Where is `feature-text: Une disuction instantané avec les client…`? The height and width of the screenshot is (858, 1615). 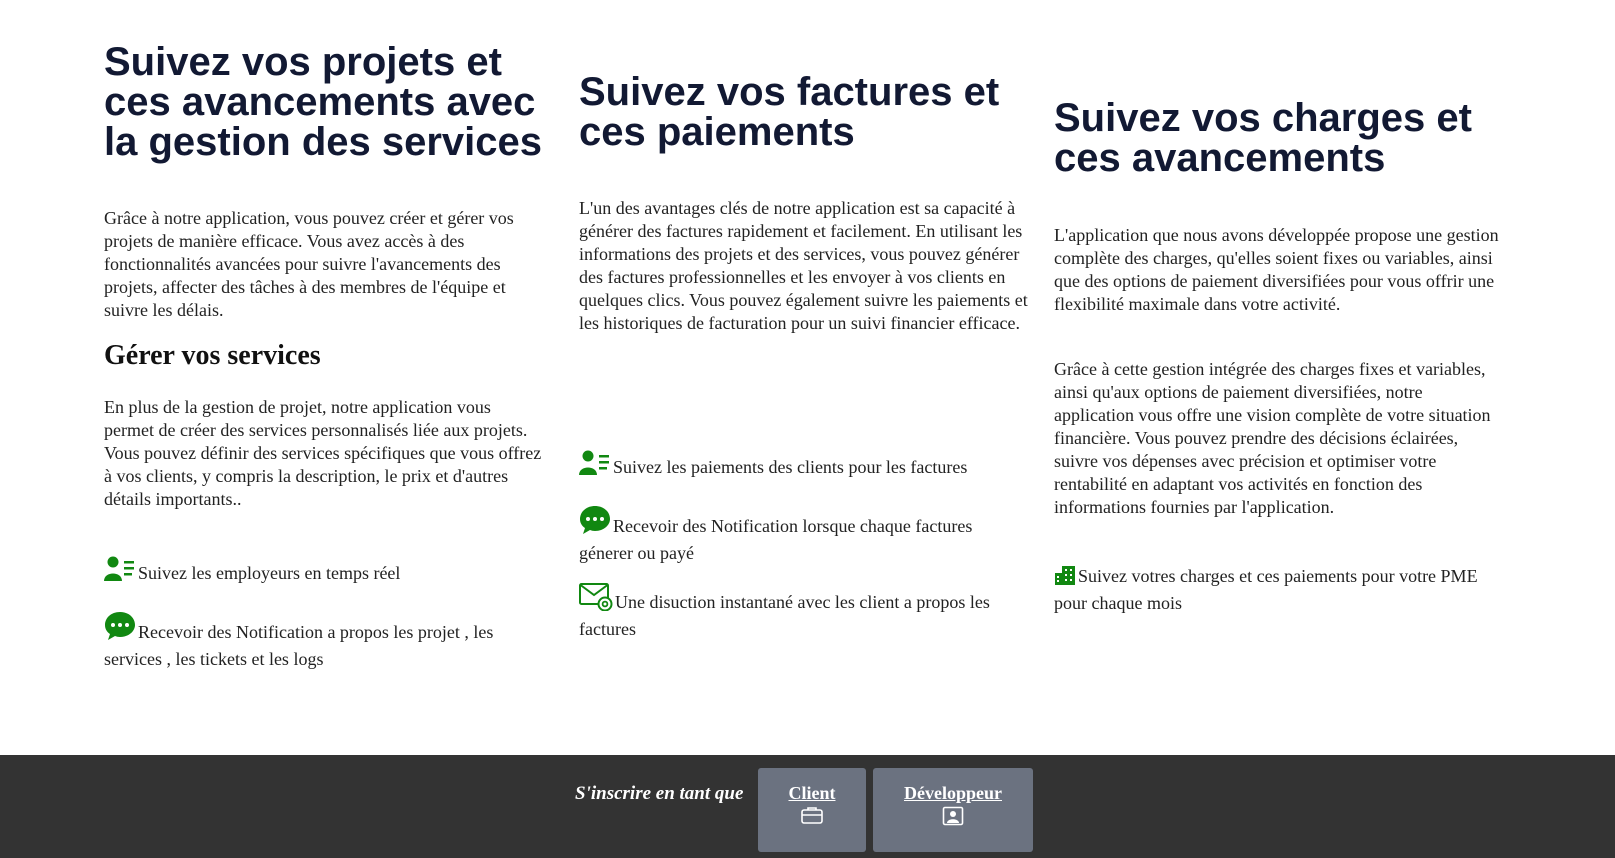
feature-text: Une disuction instantané avec les client… is located at coordinates (784, 615).